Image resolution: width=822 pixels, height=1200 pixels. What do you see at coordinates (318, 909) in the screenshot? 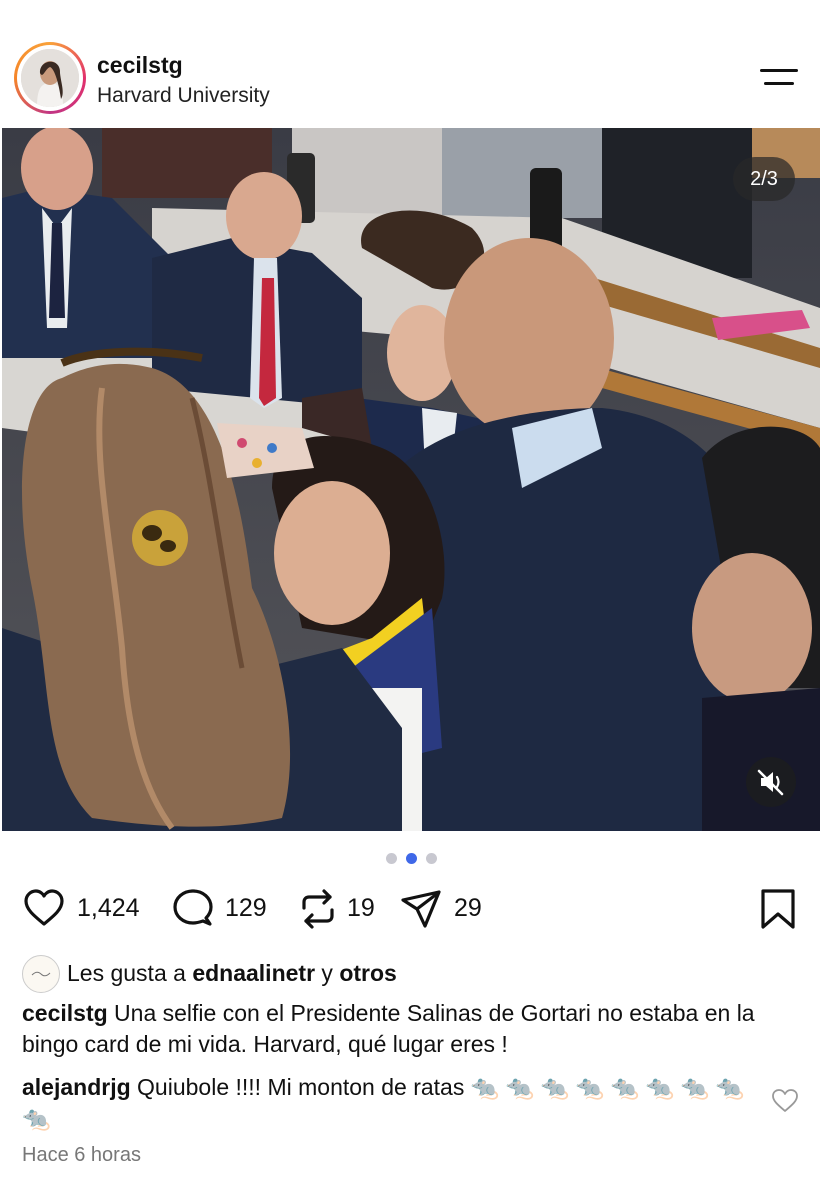
I see `repost-icon` at bounding box center [318, 909].